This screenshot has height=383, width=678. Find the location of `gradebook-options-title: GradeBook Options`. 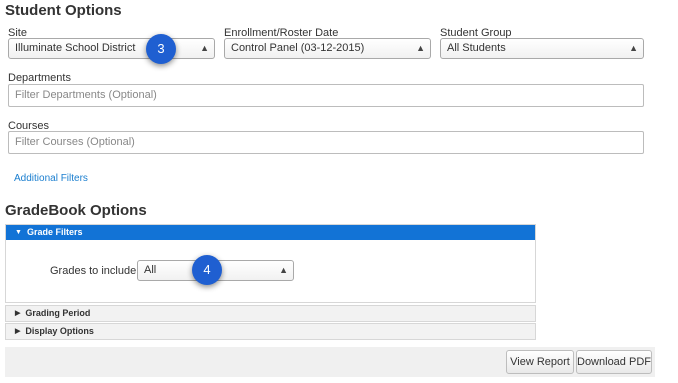

gradebook-options-title: GradeBook Options is located at coordinates (76, 210).